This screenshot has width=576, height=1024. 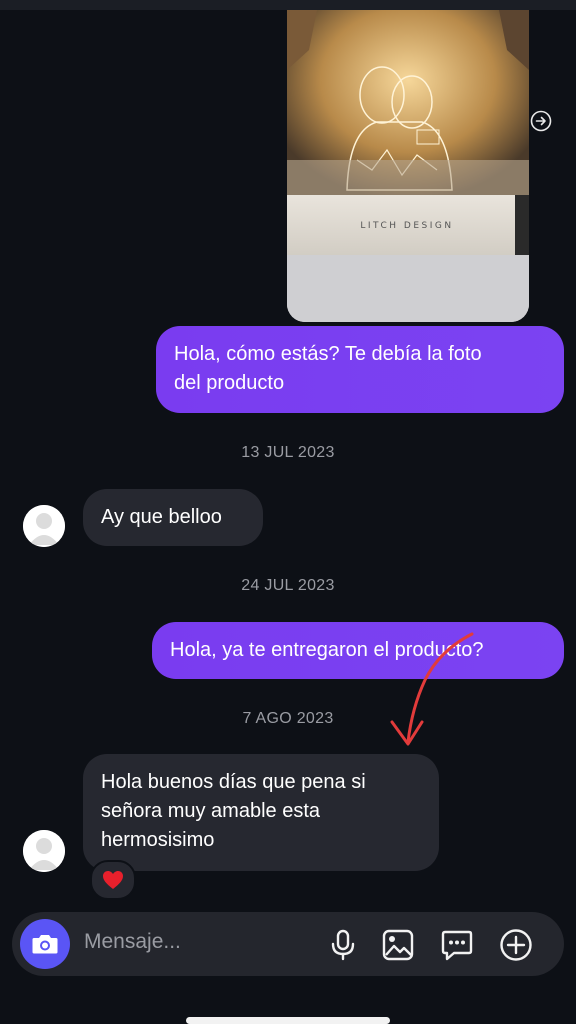 What do you see at coordinates (288, 718) in the screenshot?
I see `date-separator: 7 AGO 2023` at bounding box center [288, 718].